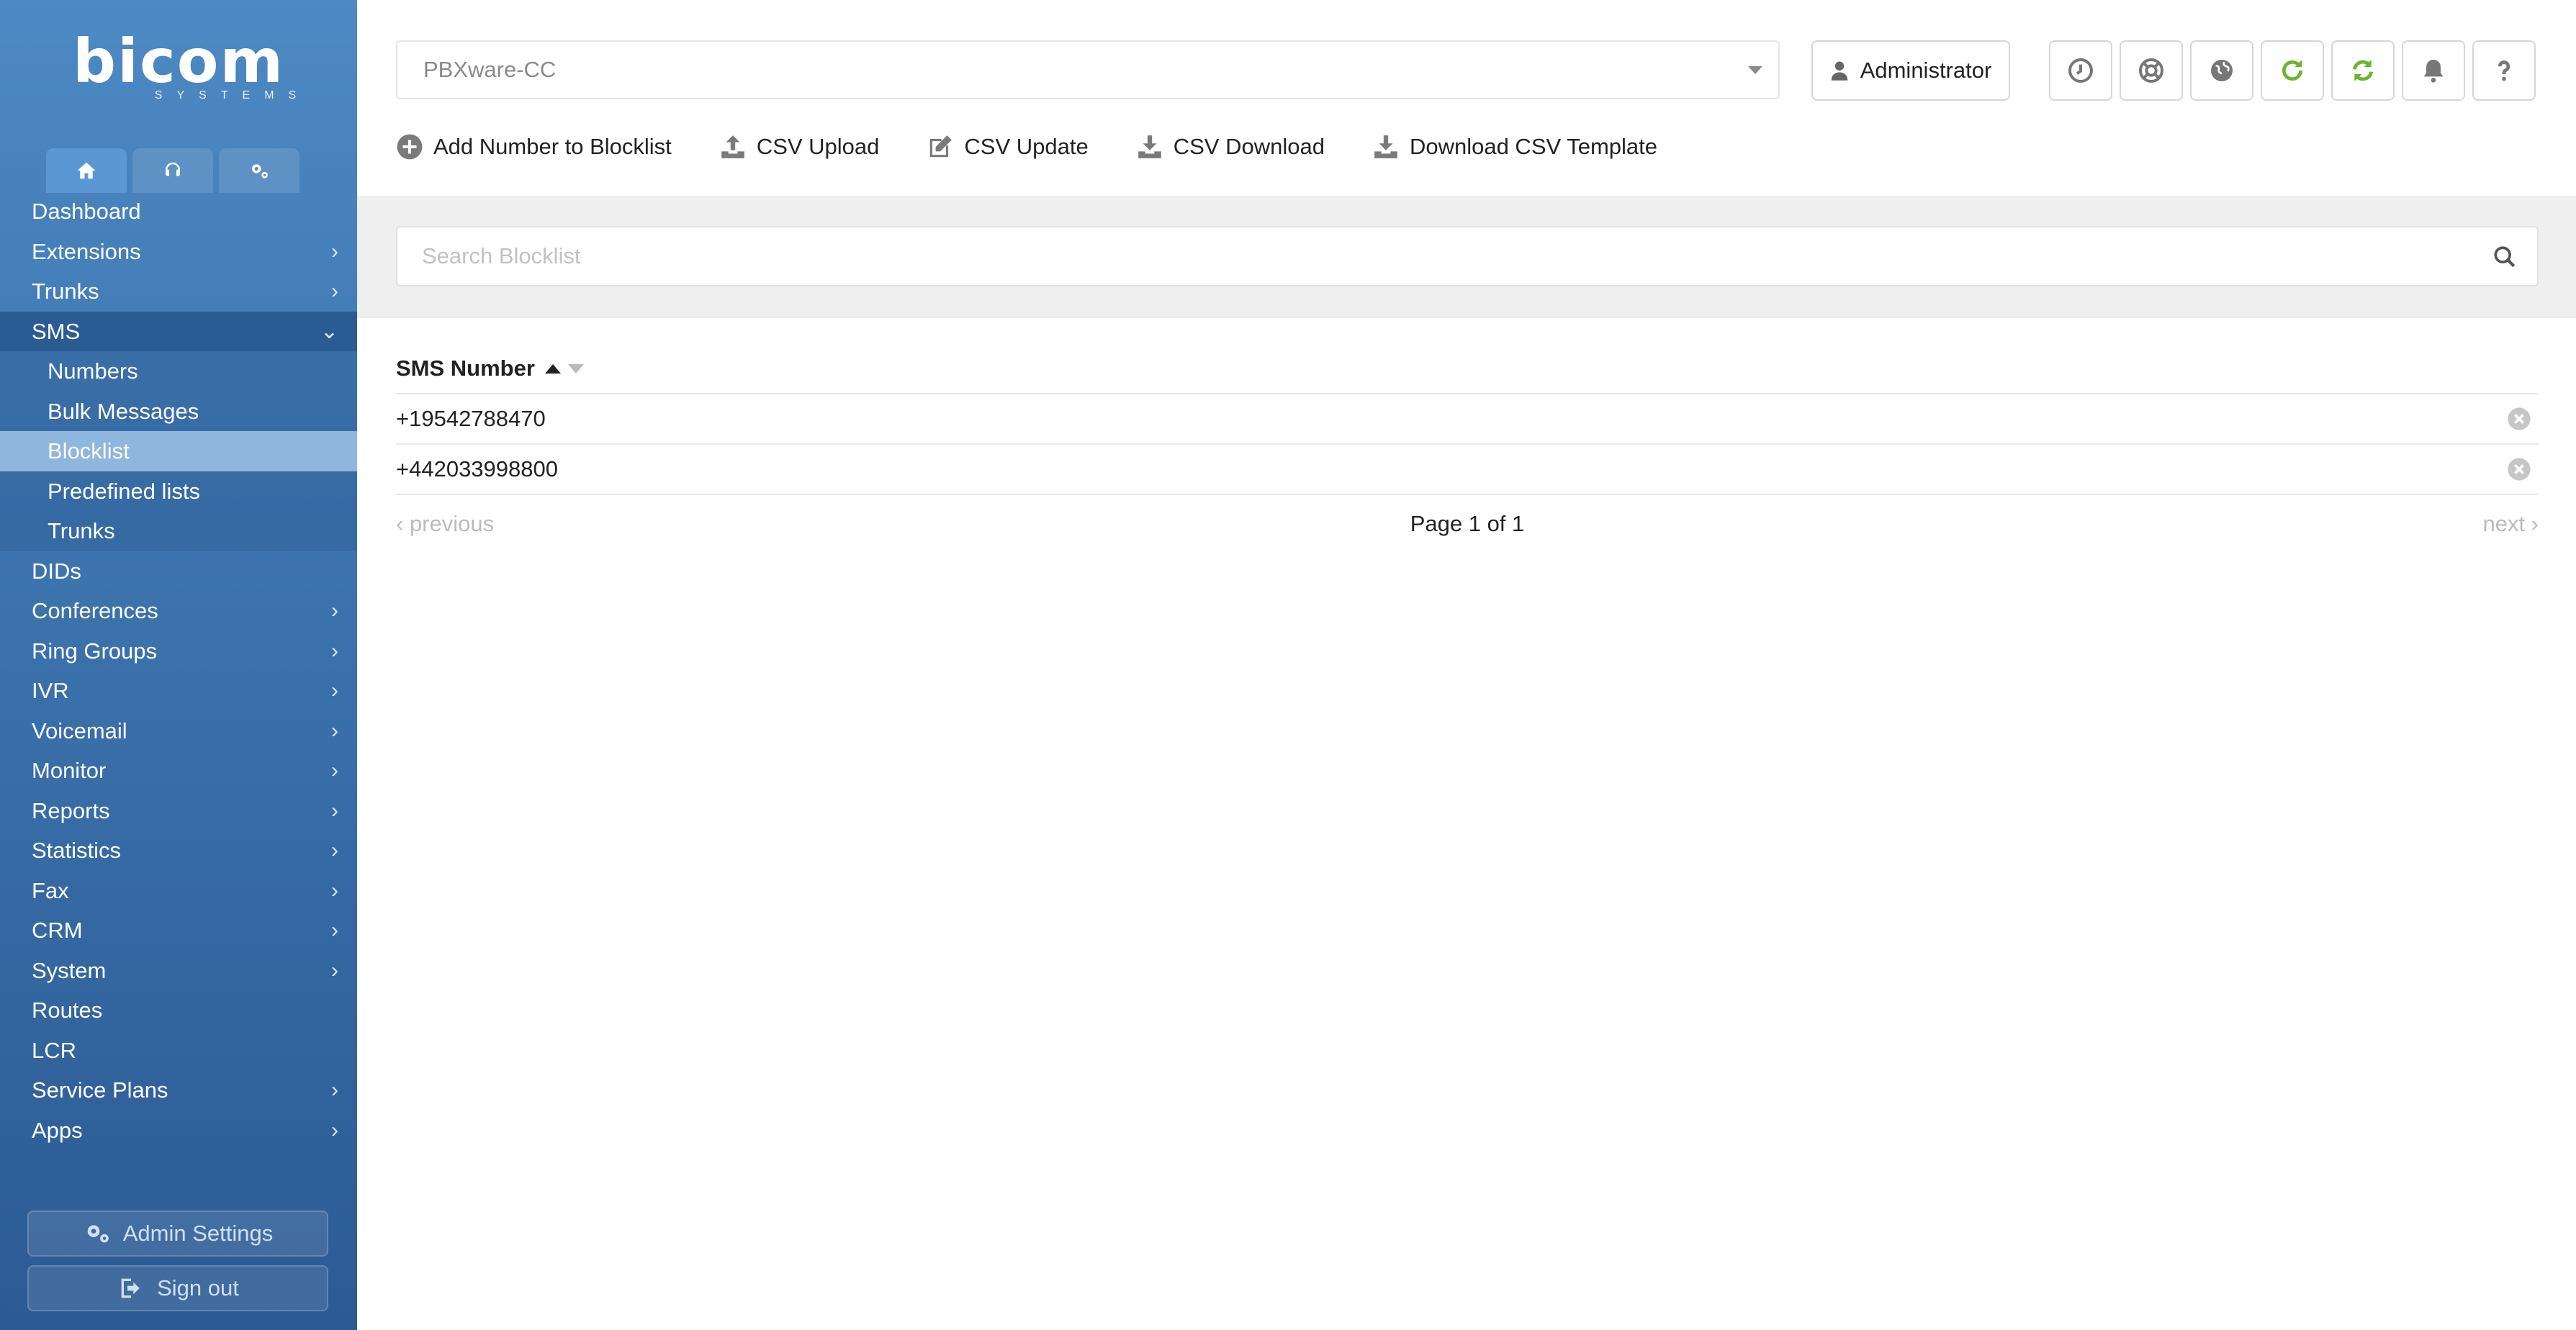  What do you see at coordinates (1230, 146) in the screenshot?
I see `csv-download-button: CSV Download` at bounding box center [1230, 146].